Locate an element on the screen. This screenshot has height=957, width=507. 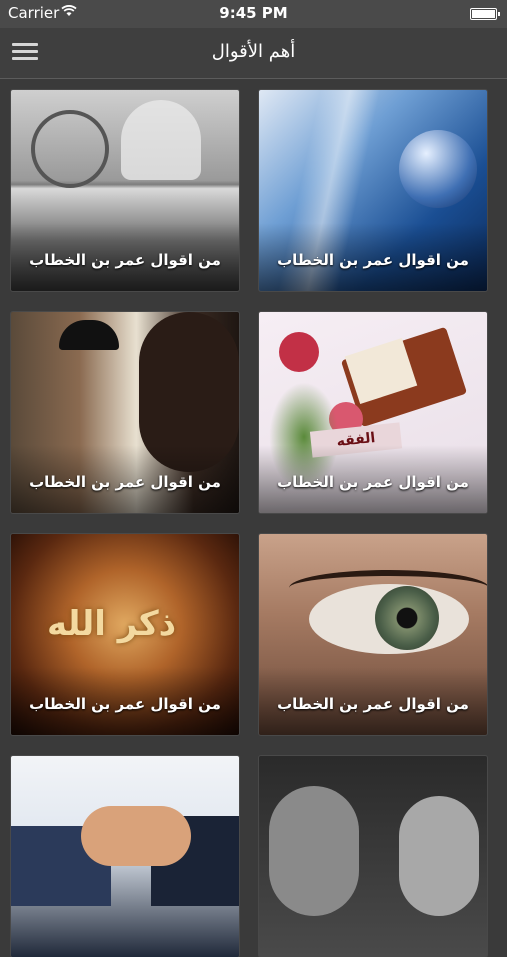
handshake-photo is located at coordinates (125, 856).